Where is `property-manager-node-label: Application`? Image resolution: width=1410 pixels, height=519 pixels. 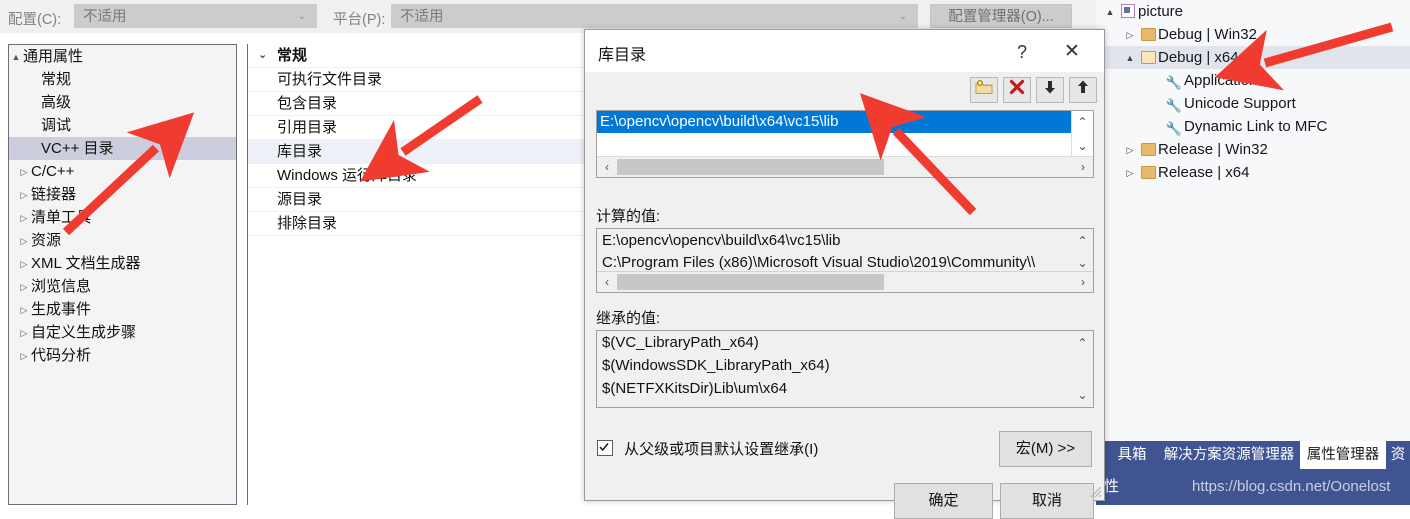 property-manager-node-label: Application is located at coordinates (1221, 80).